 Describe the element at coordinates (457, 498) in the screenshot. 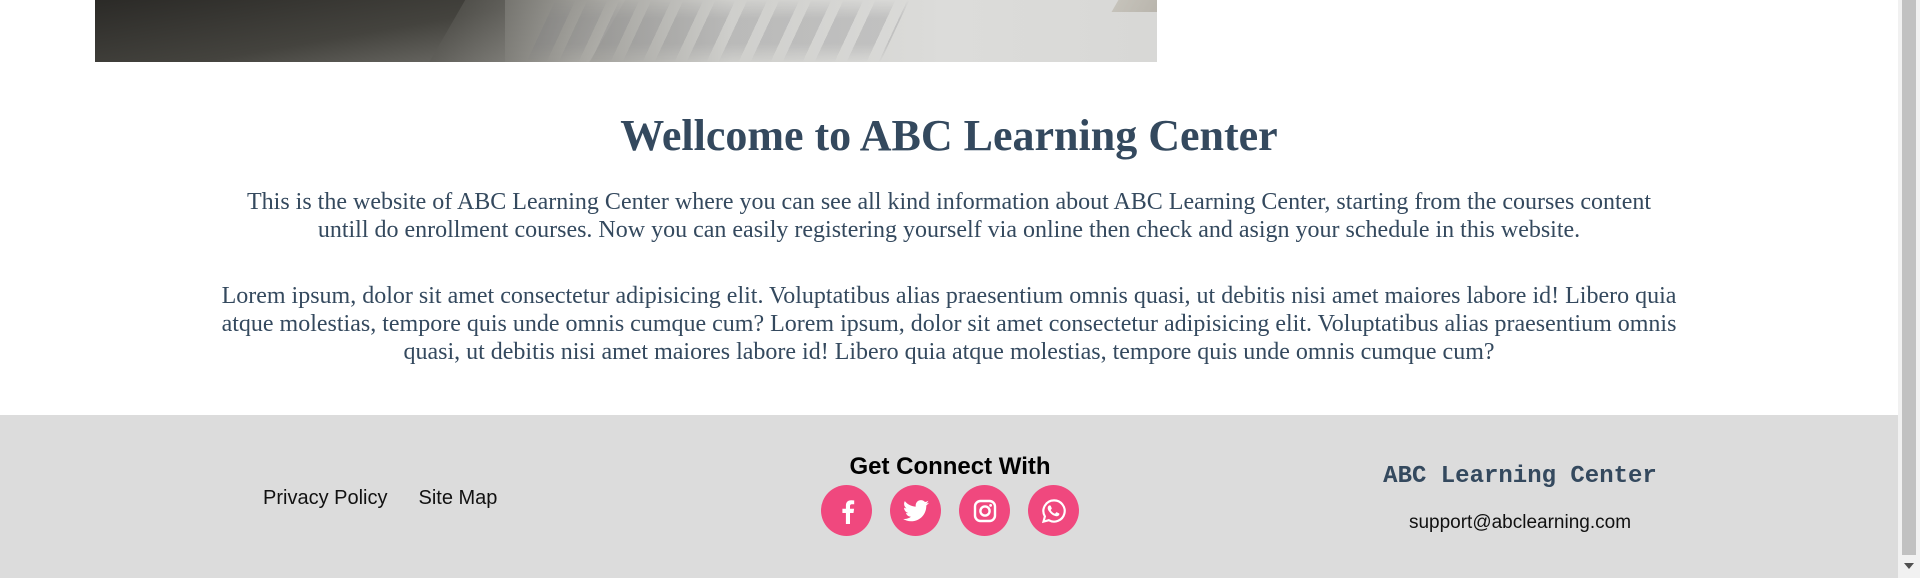

I see `site-map-link: Site Map` at that location.